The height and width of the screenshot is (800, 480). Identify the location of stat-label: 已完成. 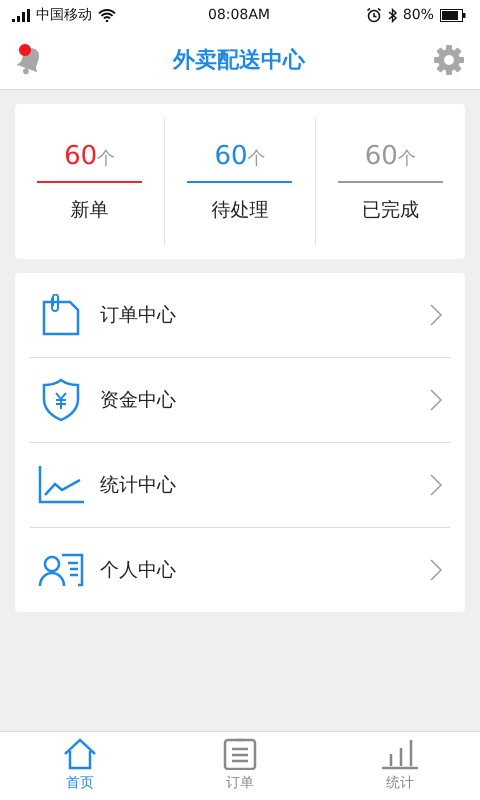
(390, 209).